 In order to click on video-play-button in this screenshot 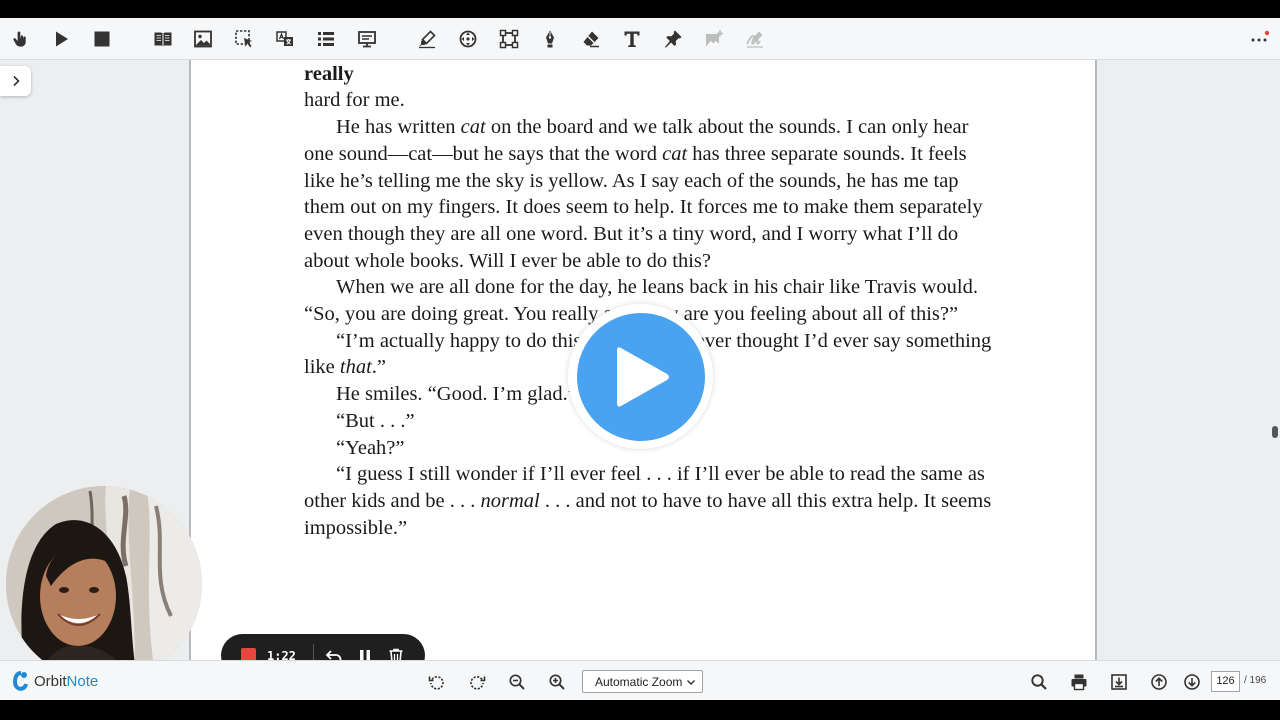, I will do `click(640, 376)`.